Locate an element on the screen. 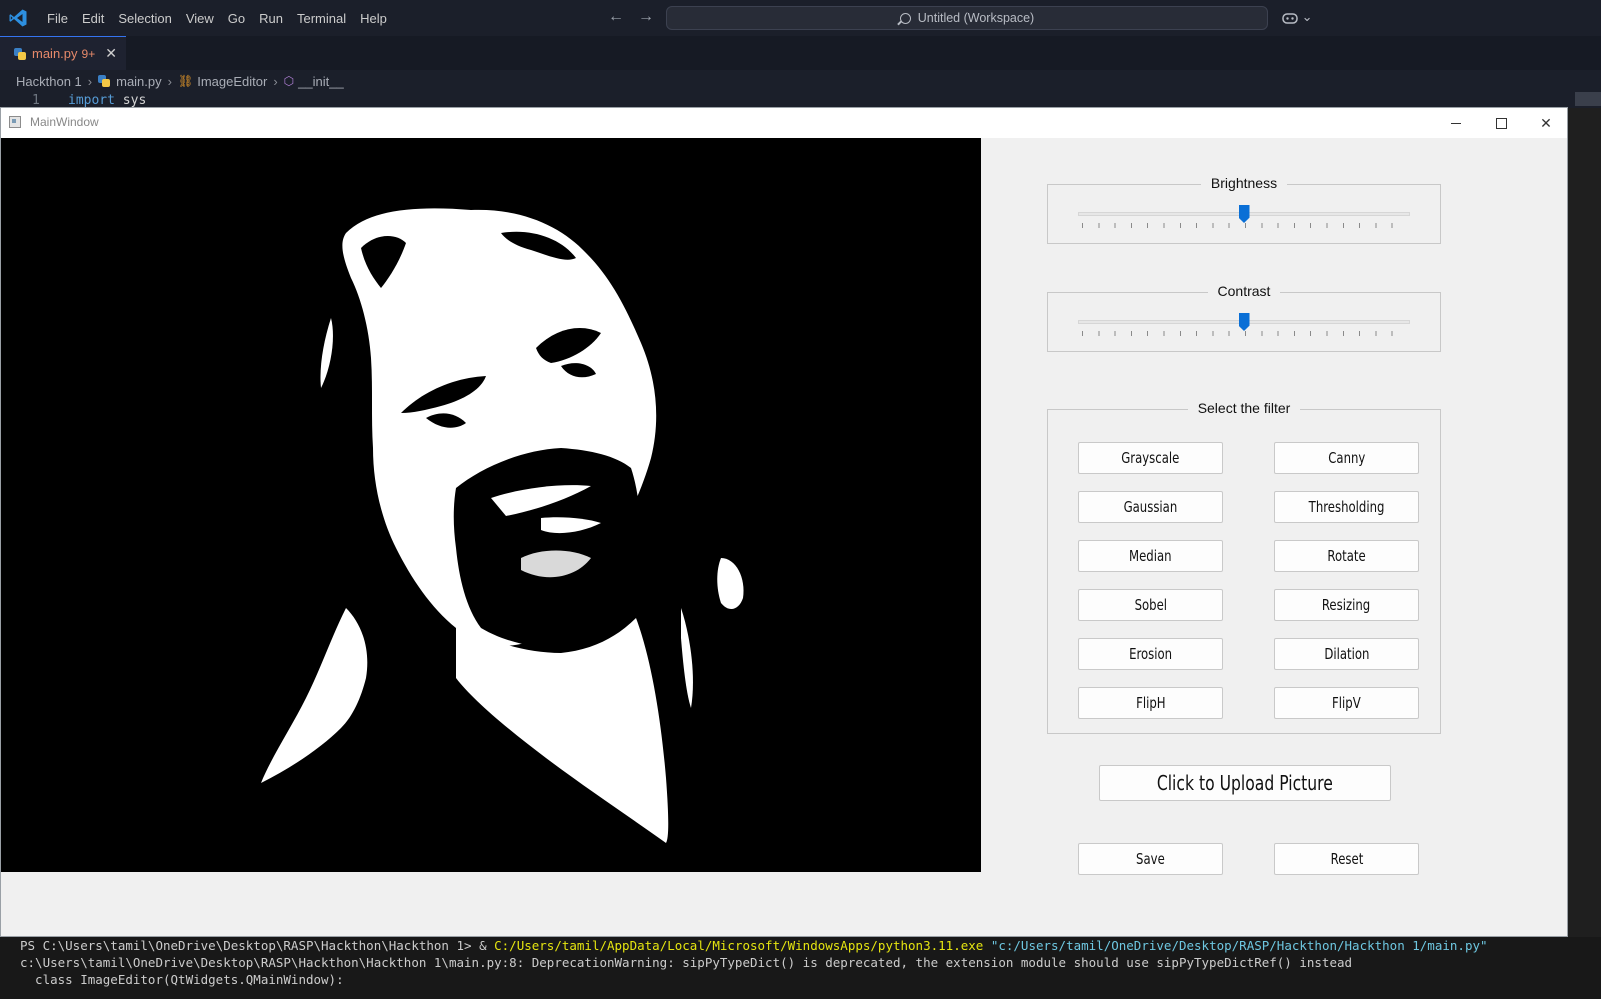  code-keyword: import is located at coordinates (91, 100).